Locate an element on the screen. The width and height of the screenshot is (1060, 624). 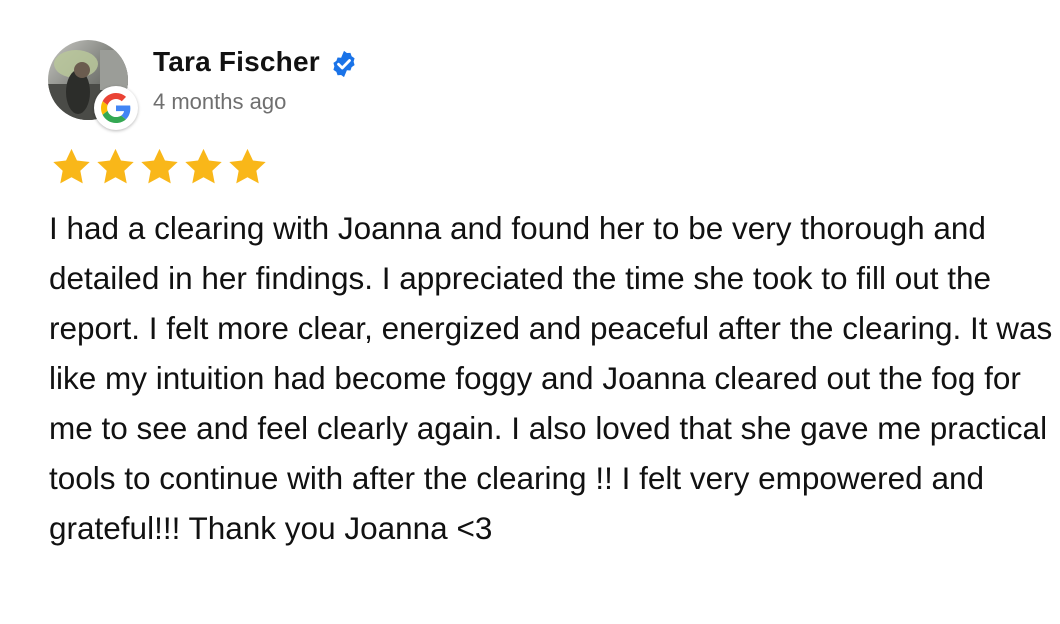
author-avatar-group is located at coordinates (93, 85).